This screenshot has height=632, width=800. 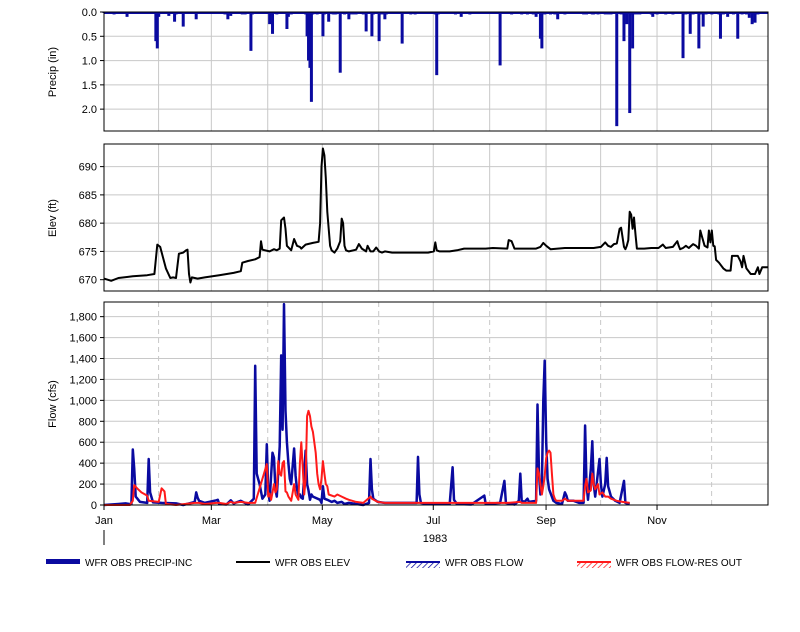 I want to click on legend-item-elev: WFR OBS ELEV, so click(x=293, y=563).